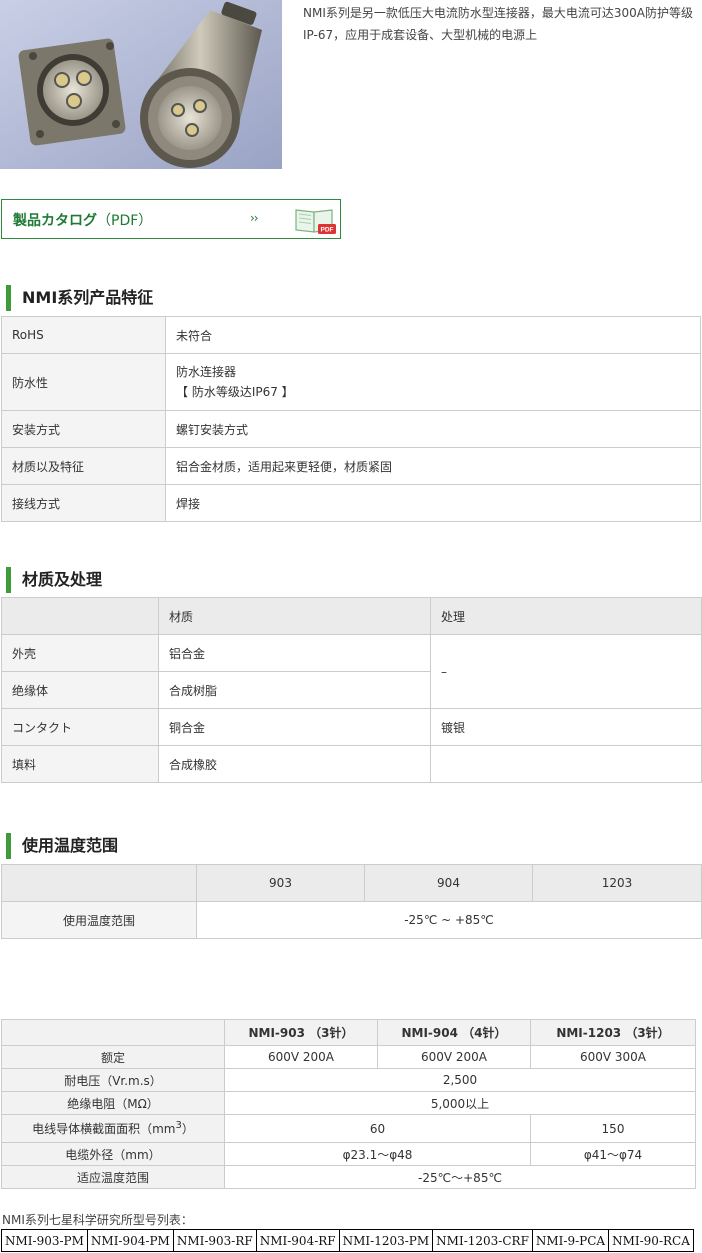 Image resolution: width=702 pixels, height=1253 pixels. Describe the element at coordinates (113, 1057) in the screenshot. I see `spec-label: 额定` at that location.